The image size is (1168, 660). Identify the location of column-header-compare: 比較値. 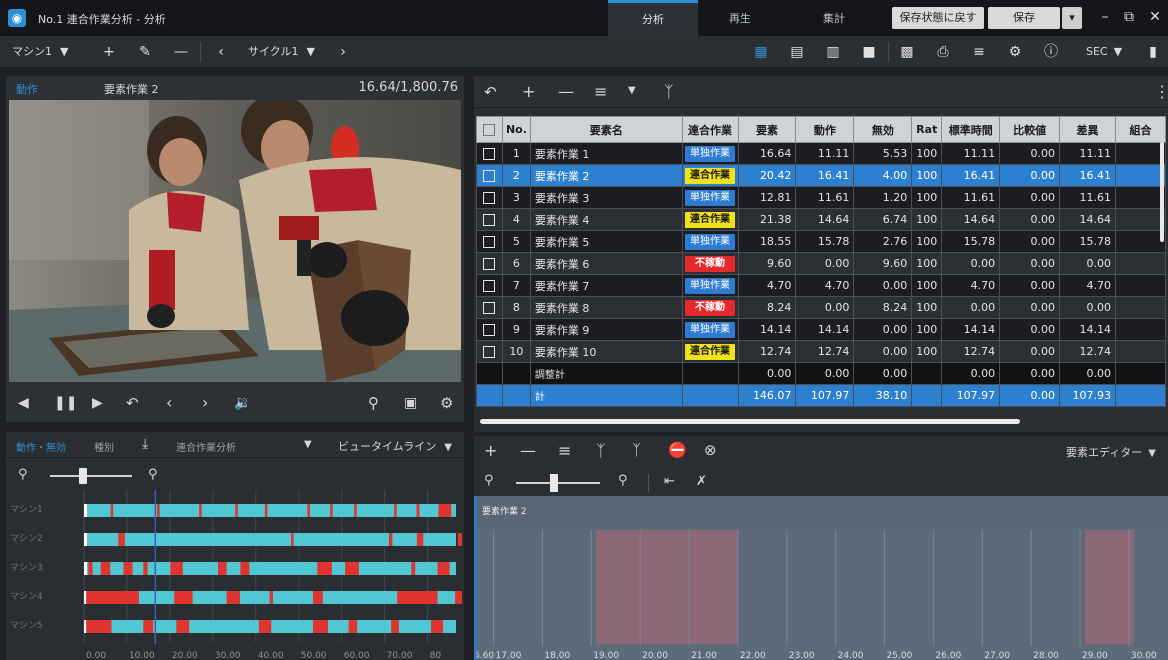
(1030, 129).